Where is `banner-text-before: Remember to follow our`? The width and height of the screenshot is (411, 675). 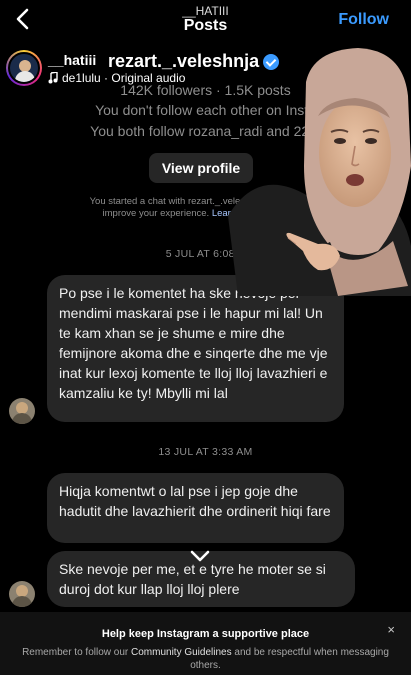
banner-text-before: Remember to follow our is located at coordinates (75, 652).